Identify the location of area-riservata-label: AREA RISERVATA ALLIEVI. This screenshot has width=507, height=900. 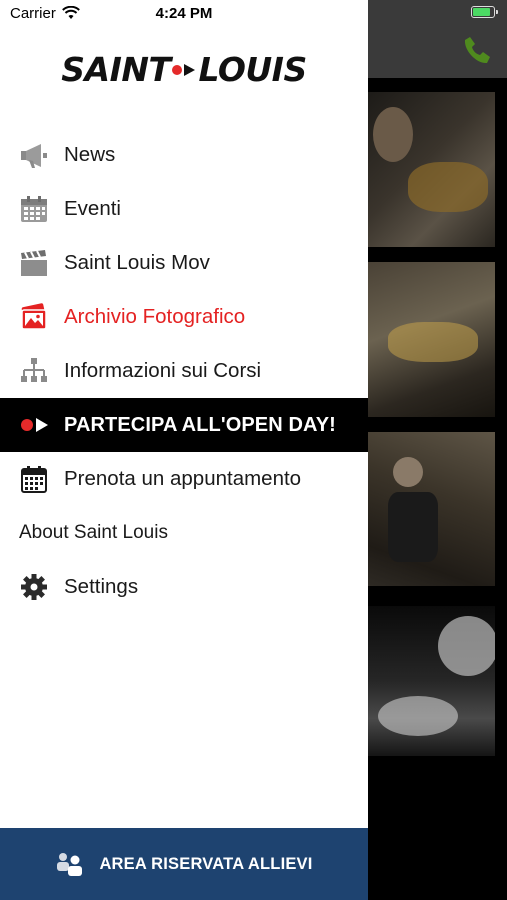
(206, 863).